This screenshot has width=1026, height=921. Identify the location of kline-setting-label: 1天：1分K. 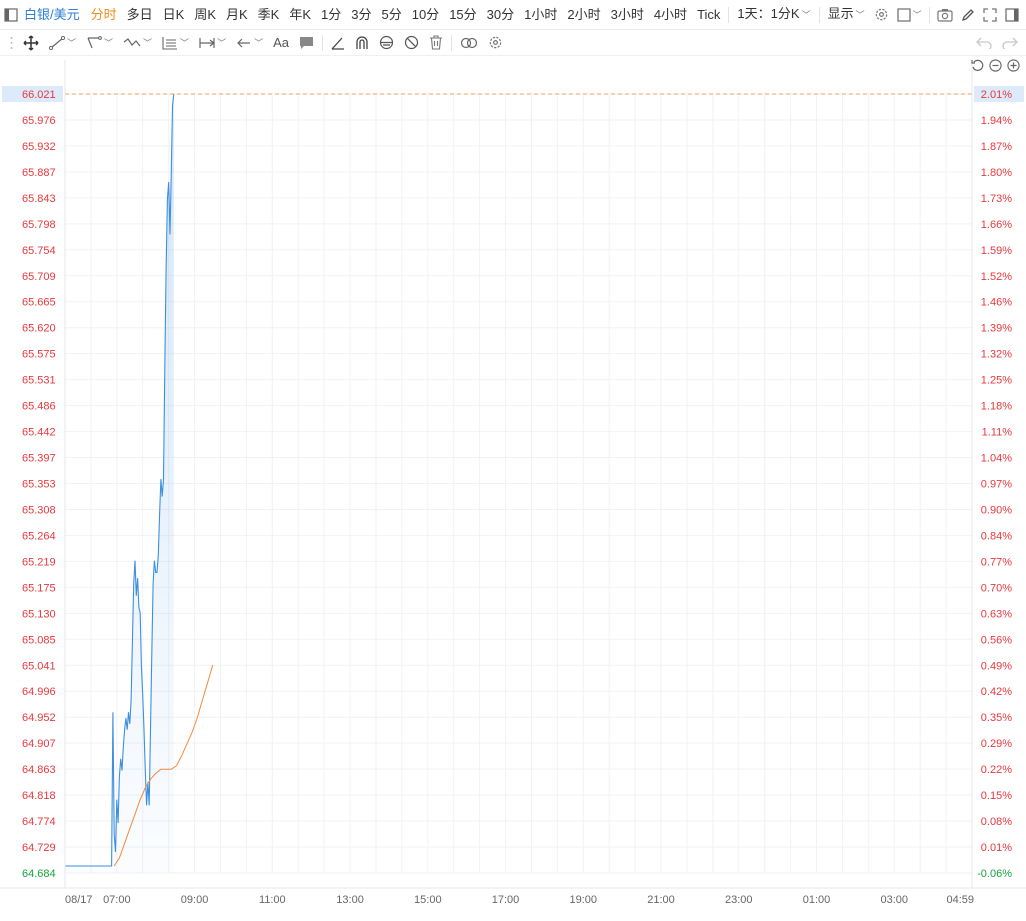
(768, 13).